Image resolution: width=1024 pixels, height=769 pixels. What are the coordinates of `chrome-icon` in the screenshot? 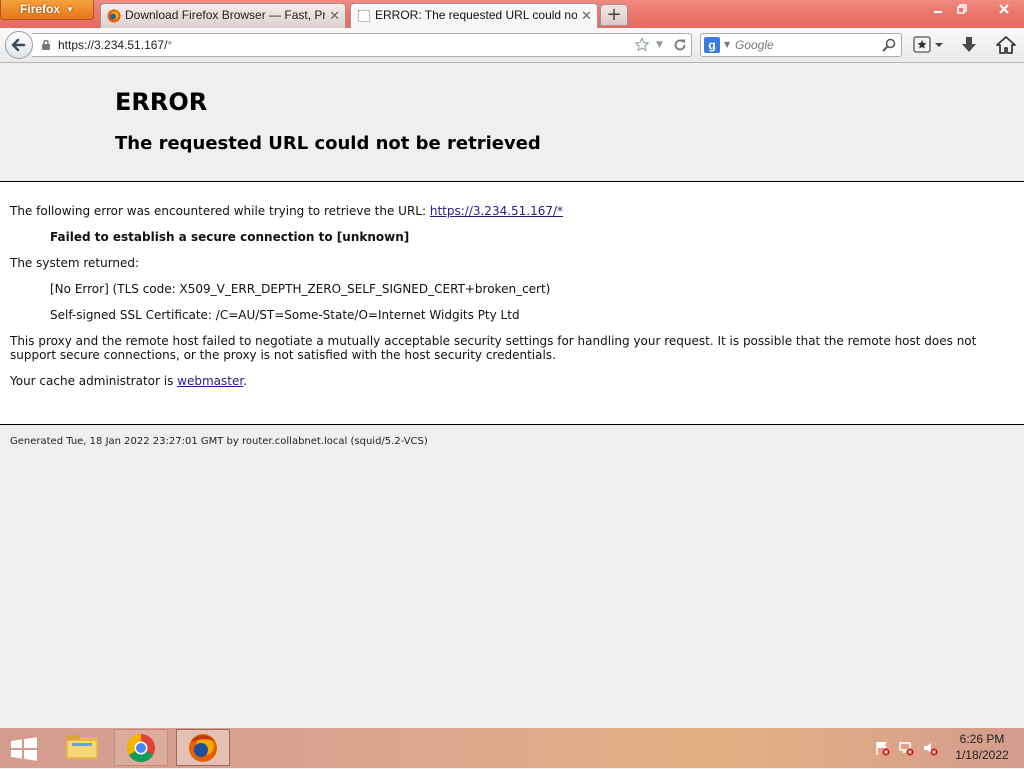 It's located at (141, 748).